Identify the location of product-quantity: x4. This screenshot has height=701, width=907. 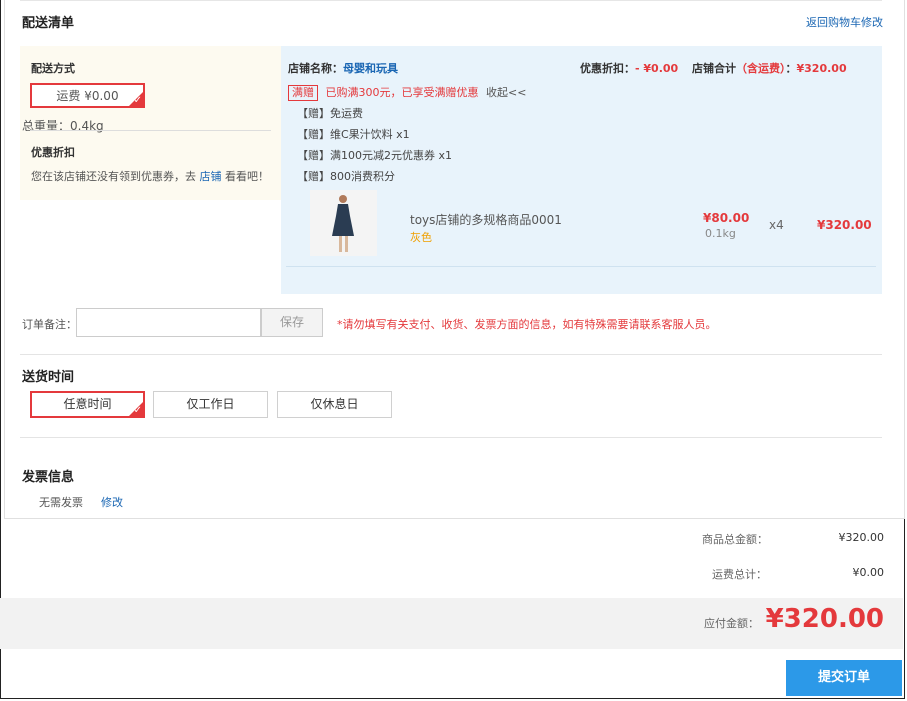
(776, 225).